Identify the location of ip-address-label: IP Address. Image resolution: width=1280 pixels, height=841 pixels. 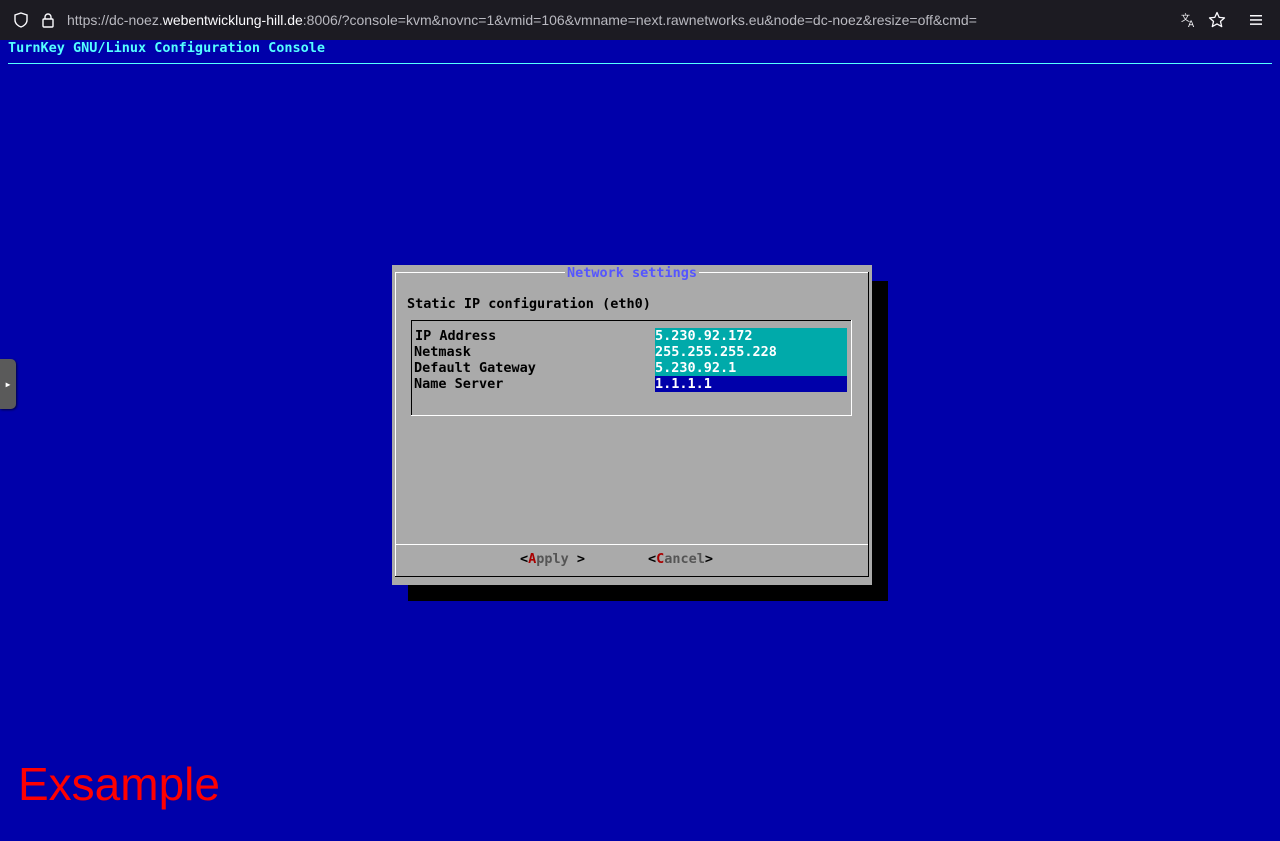
(456, 336).